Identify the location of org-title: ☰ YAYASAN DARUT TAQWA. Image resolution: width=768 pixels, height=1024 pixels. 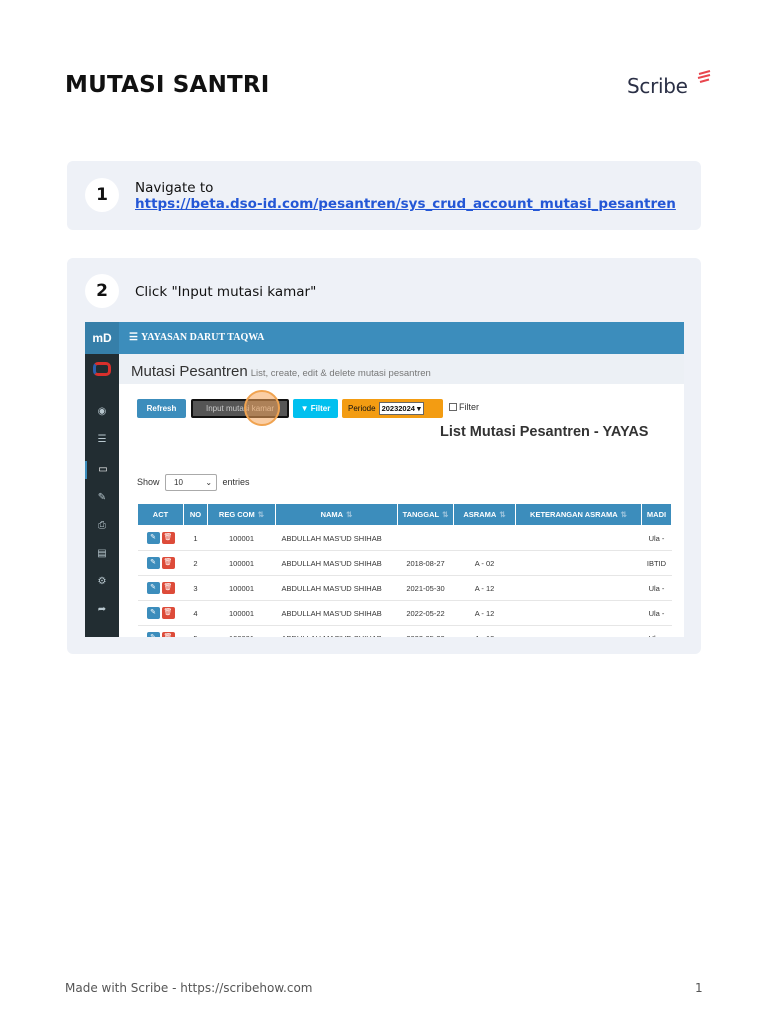
(196, 337).